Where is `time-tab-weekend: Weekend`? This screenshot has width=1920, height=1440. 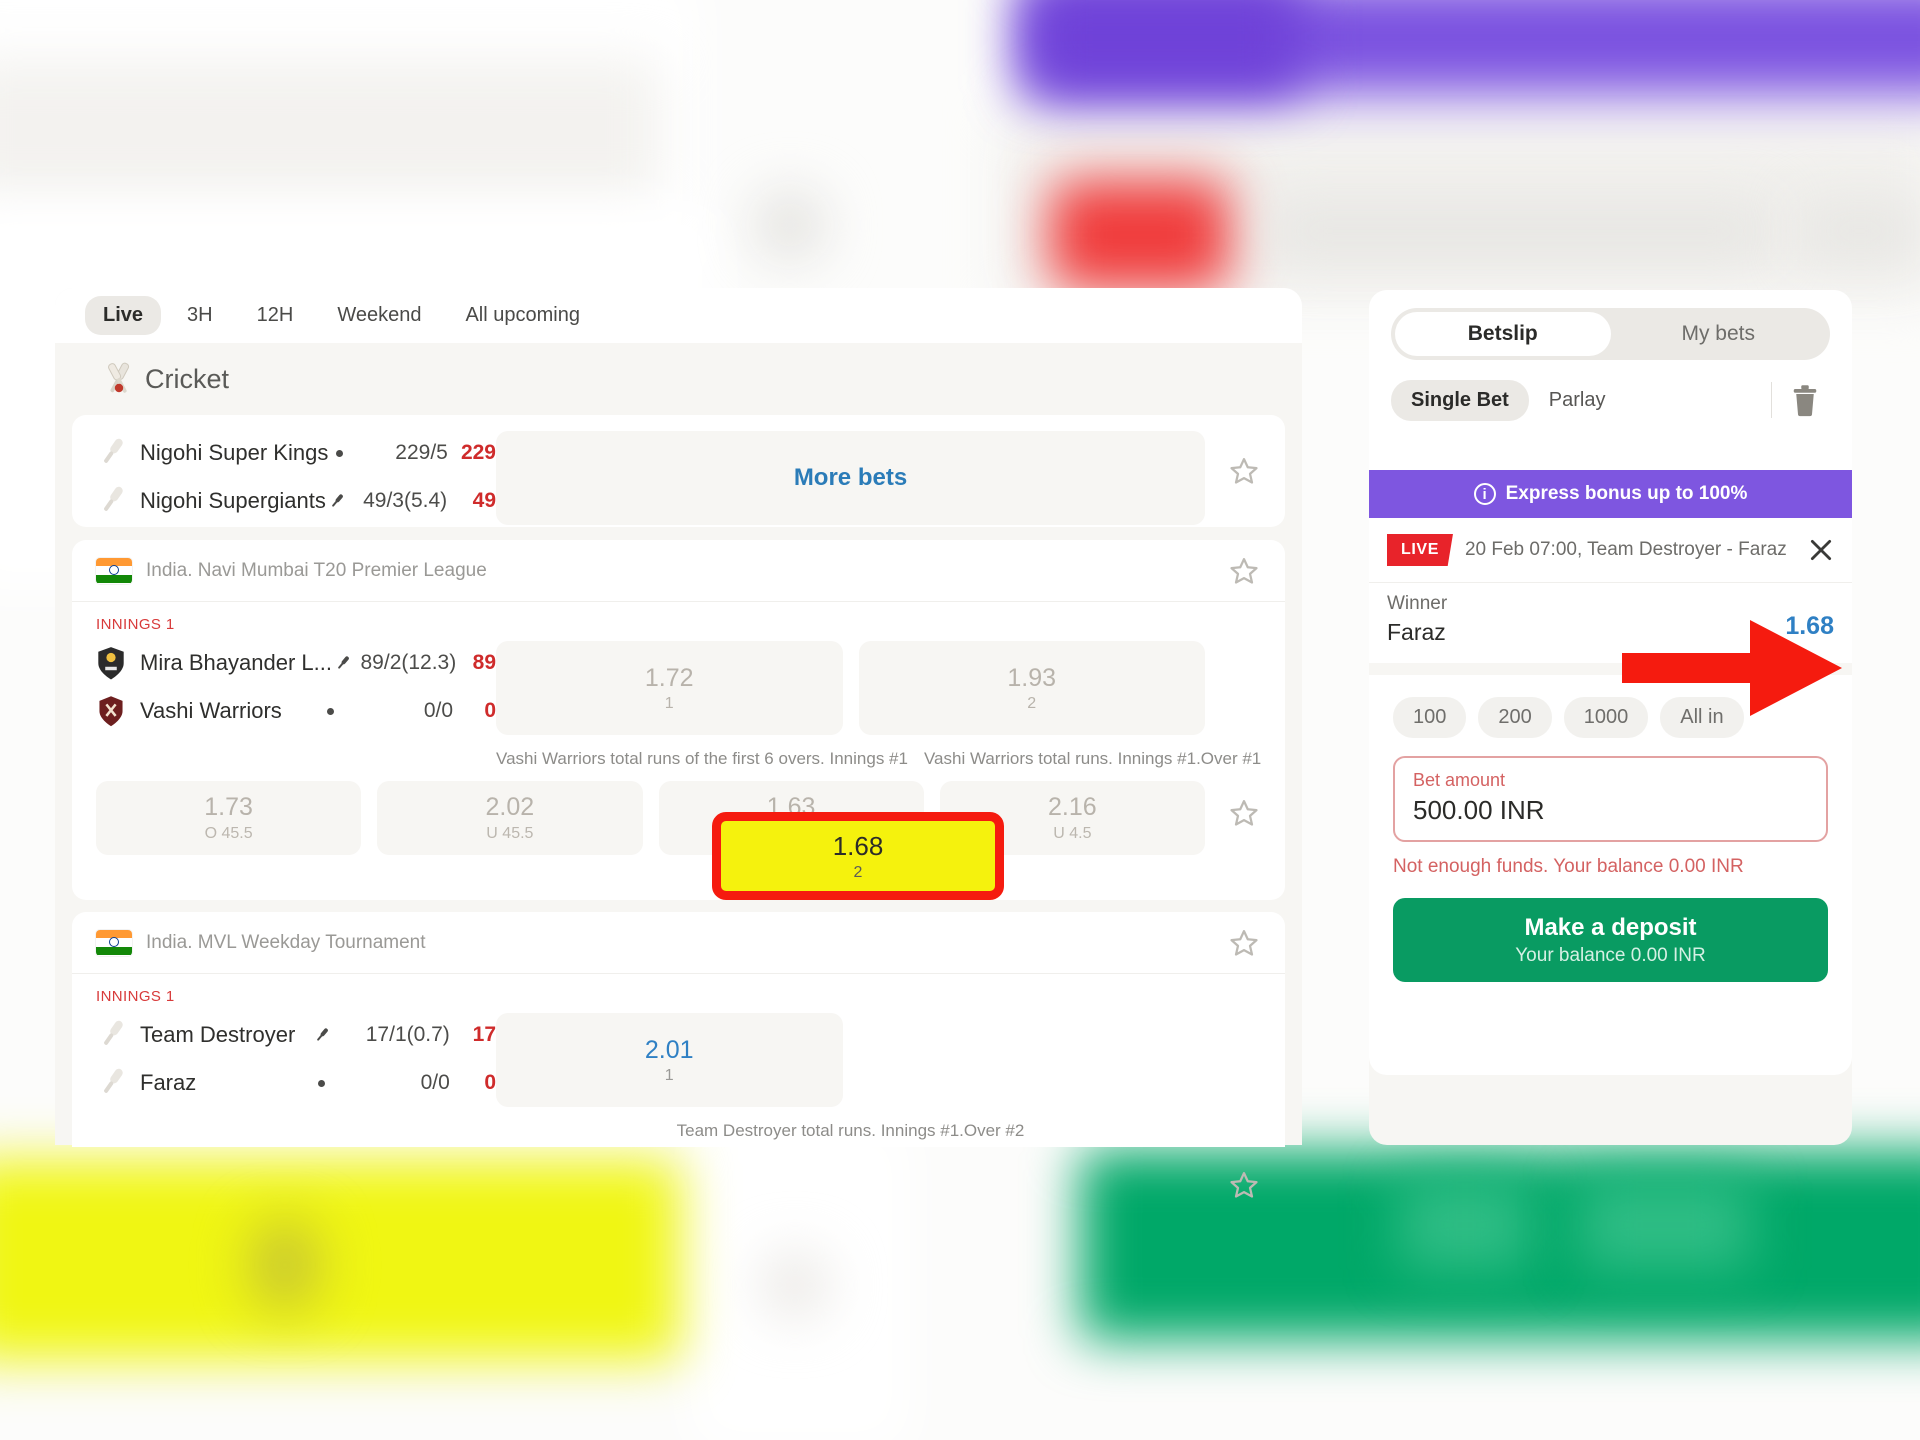
time-tab-weekend: Weekend is located at coordinates (379, 315).